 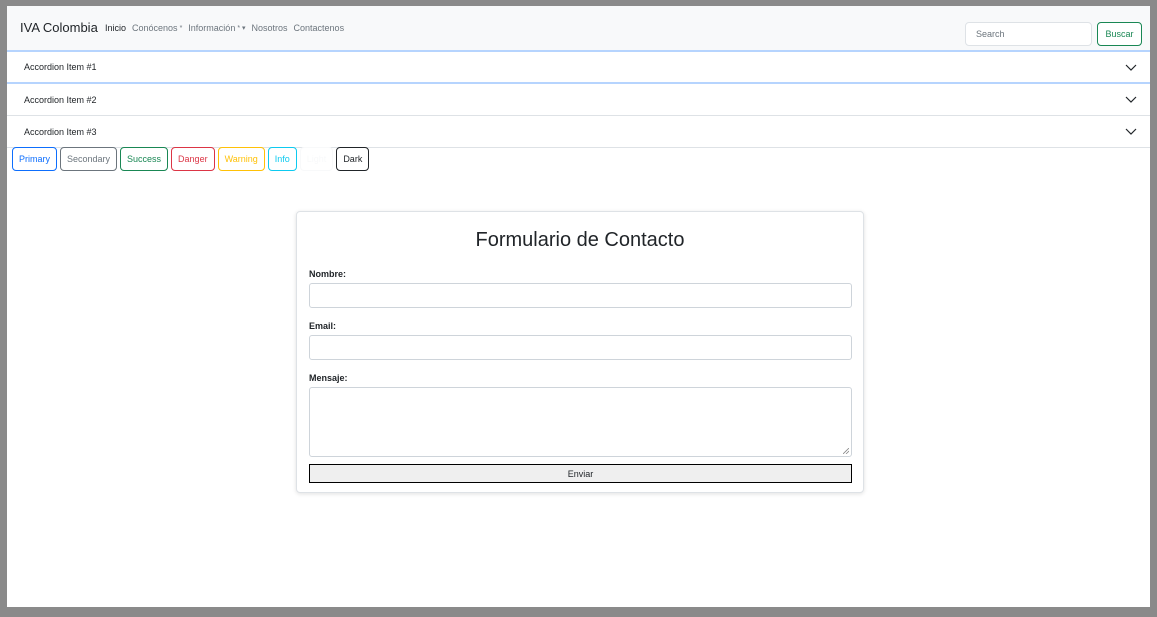 I want to click on danger-button: Danger, so click(x=193, y=159).